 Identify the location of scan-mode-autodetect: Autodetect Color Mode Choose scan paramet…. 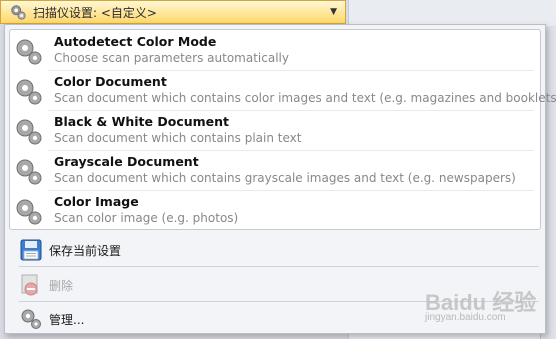
(275, 50).